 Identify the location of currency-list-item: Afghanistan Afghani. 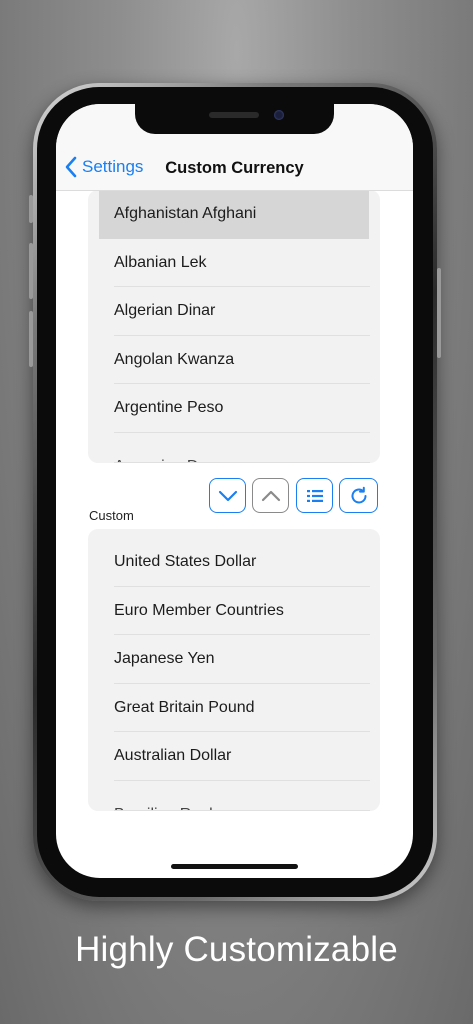
(234, 214).